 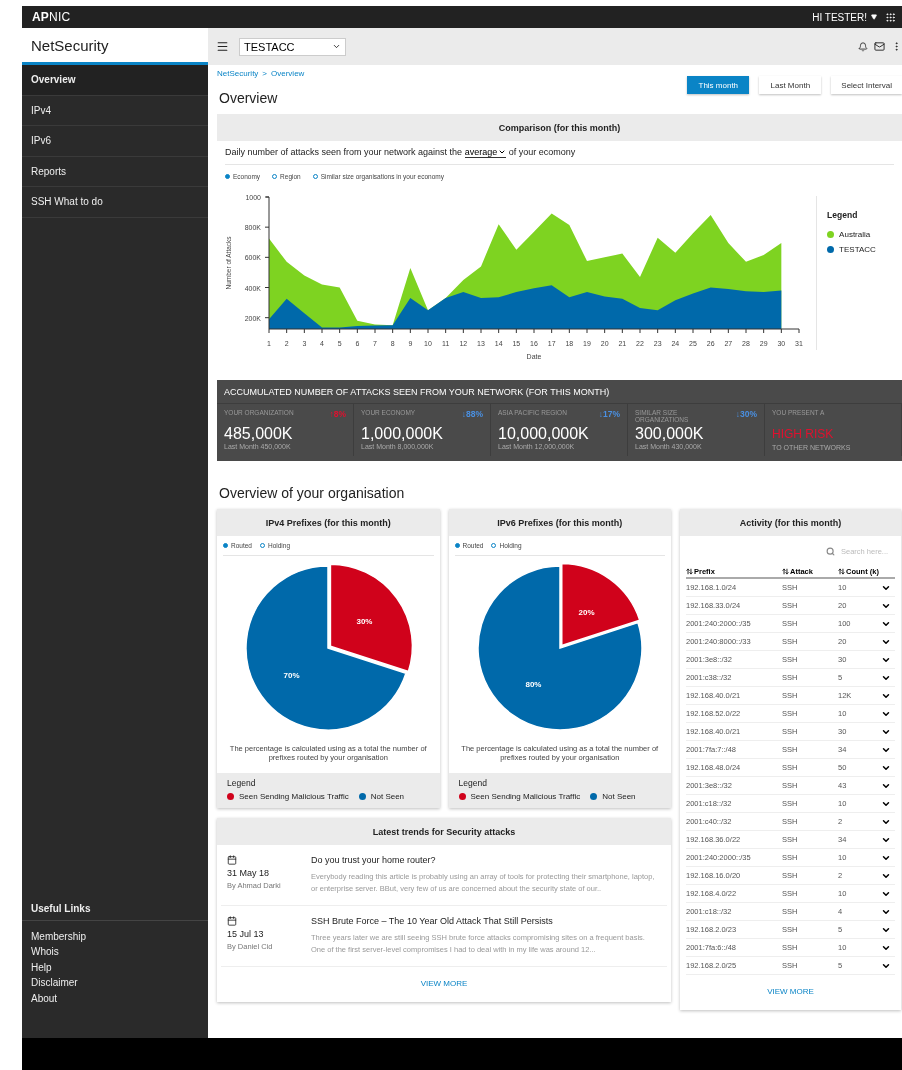 I want to click on breadcrumb-link: NetSecurity, so click(x=238, y=73).